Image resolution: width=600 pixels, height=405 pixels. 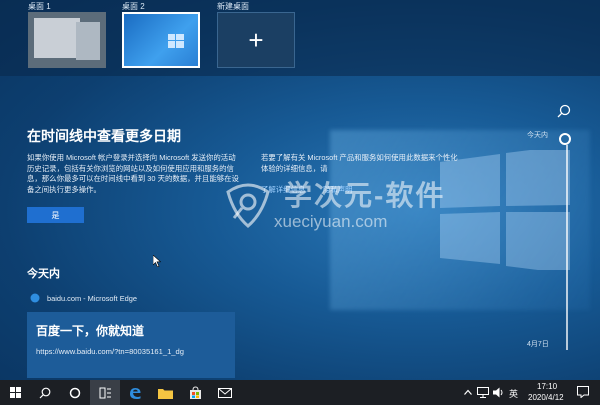 I want to click on windows-logo-icon, so click(x=176, y=41).